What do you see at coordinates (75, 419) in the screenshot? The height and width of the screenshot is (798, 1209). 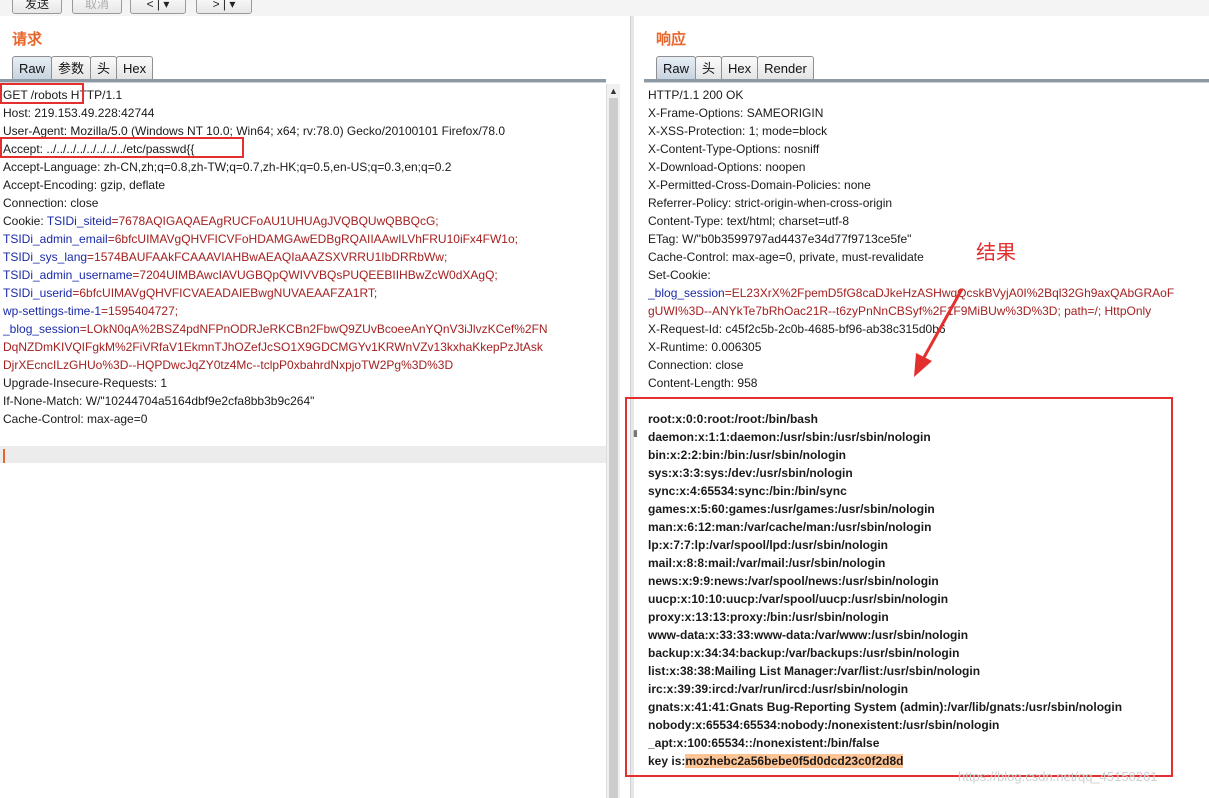 I see `request-line-text: Cache-Control: max-age=0` at bounding box center [75, 419].